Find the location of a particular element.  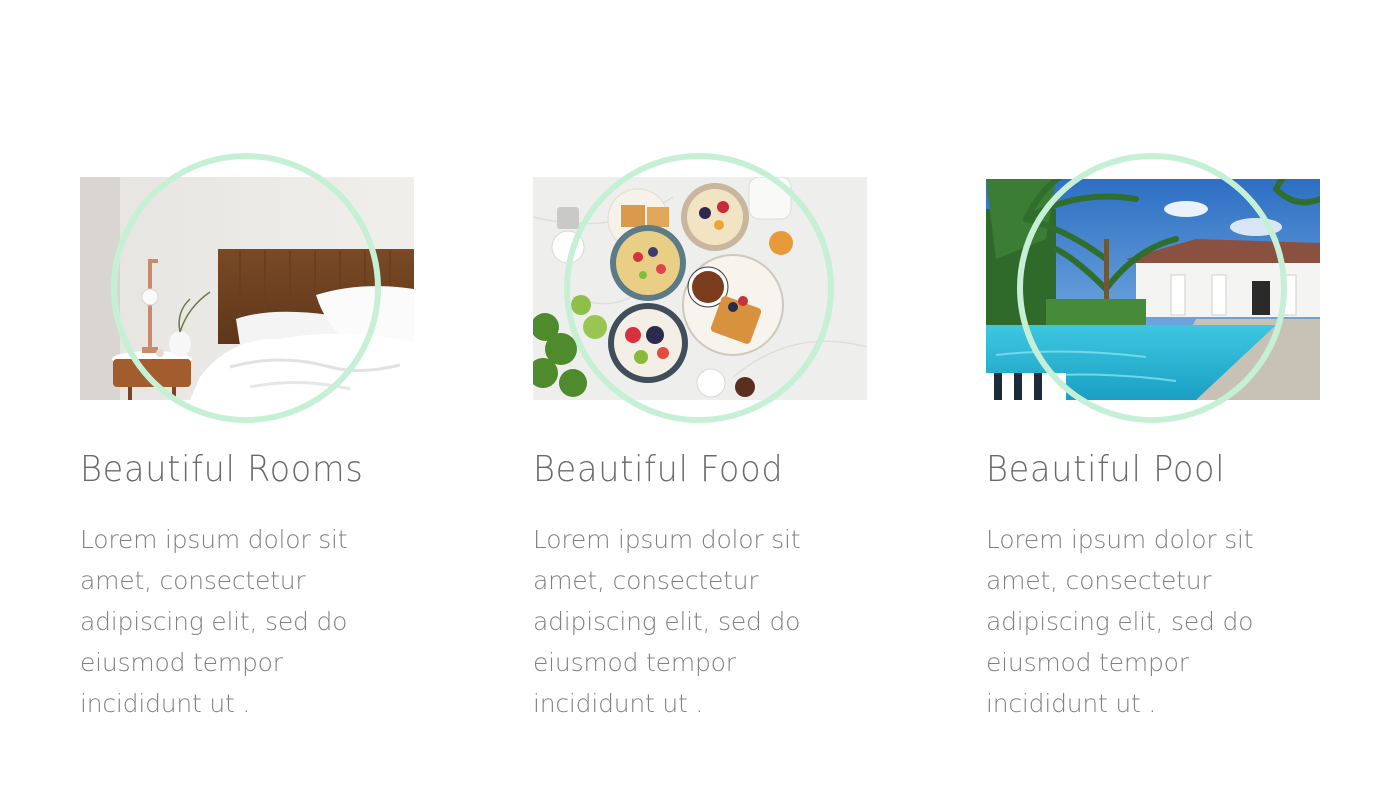

breakfast-food-photo is located at coordinates (700, 288).